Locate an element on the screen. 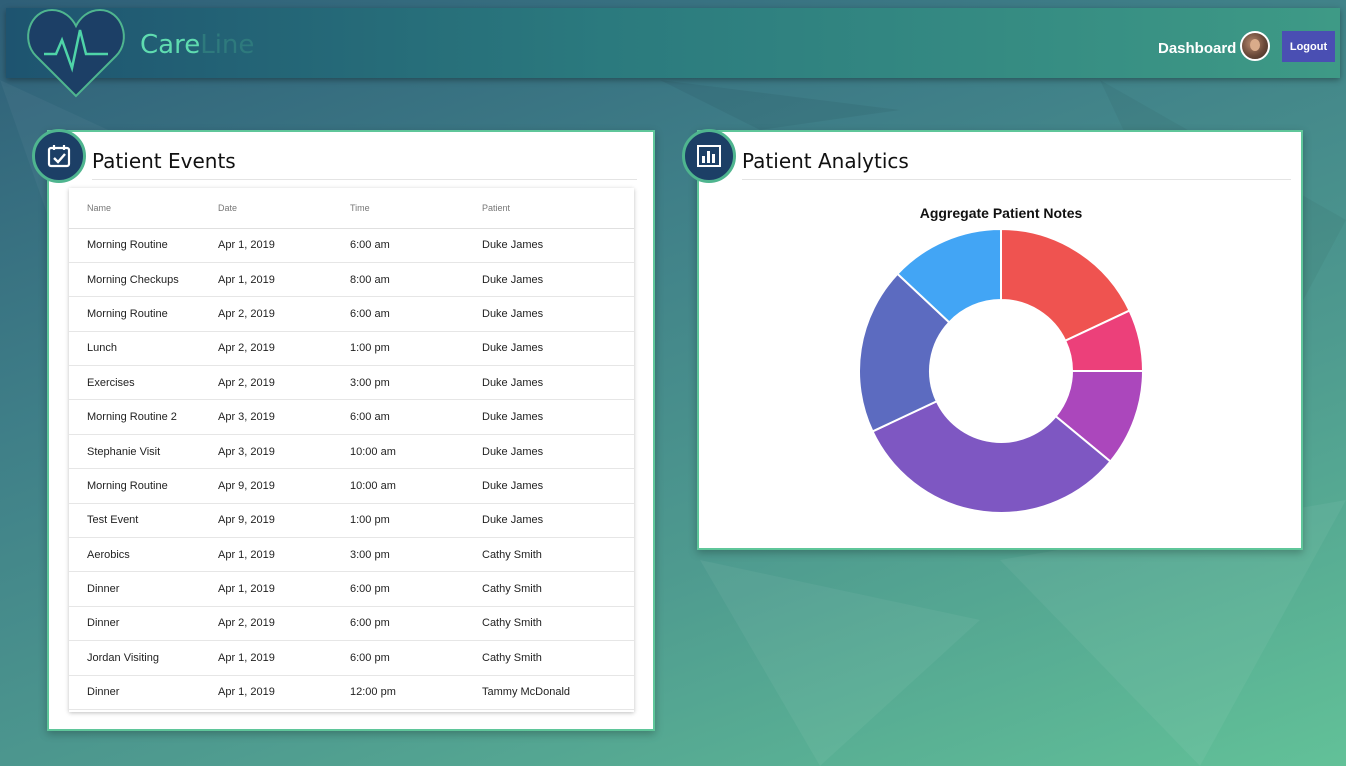  heart-pulse-logo-icon is located at coordinates (76, 52).